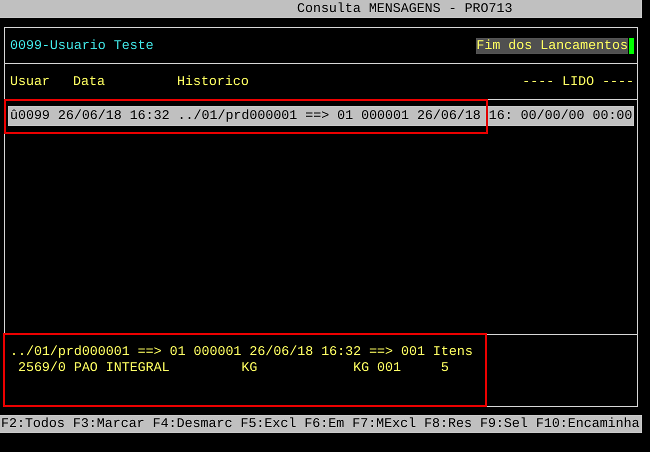 The image size is (650, 452). I want to click on function-key: F4:Desmarc, so click(192, 424).